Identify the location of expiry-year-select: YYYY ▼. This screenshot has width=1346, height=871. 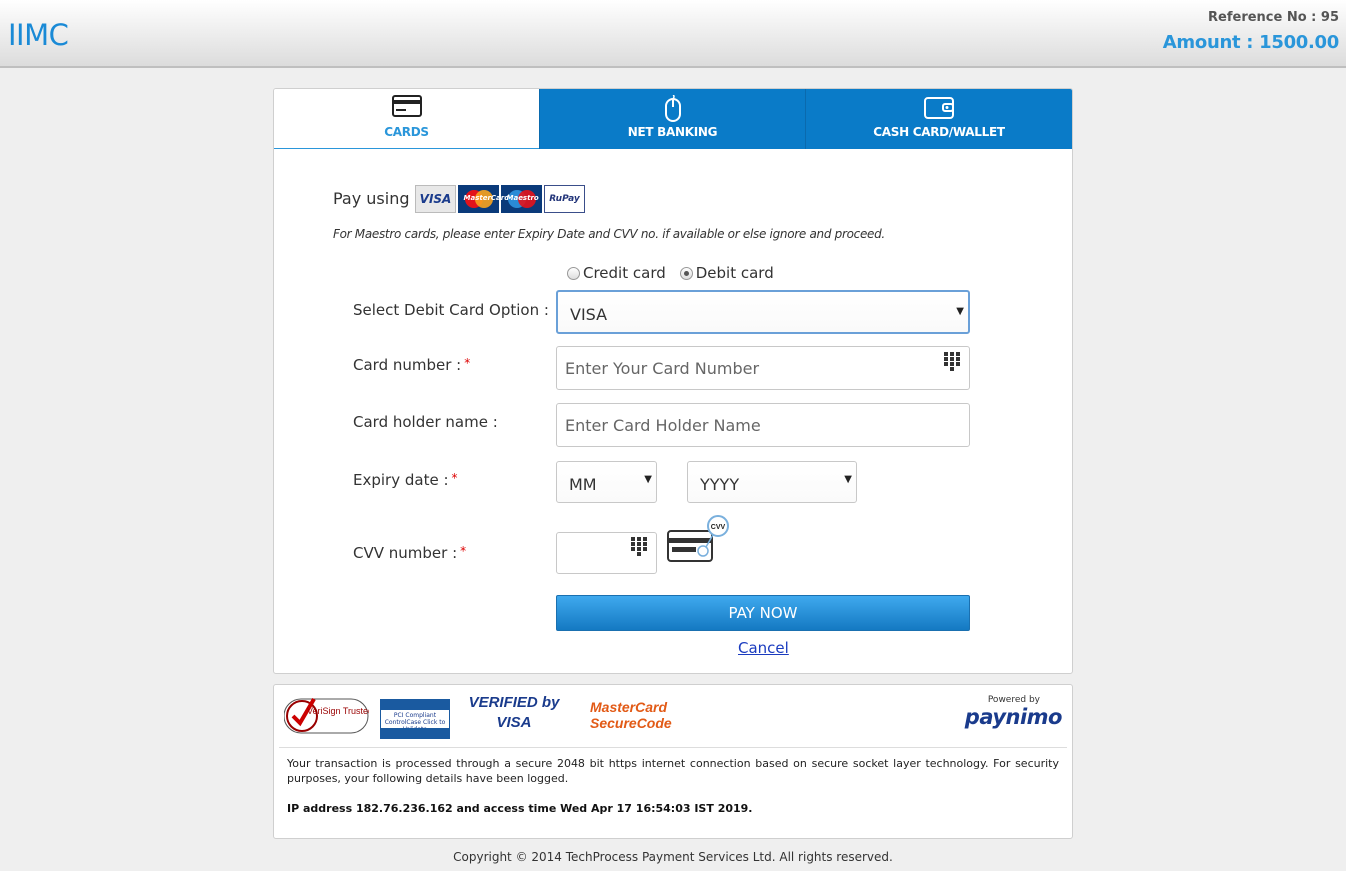
(772, 482).